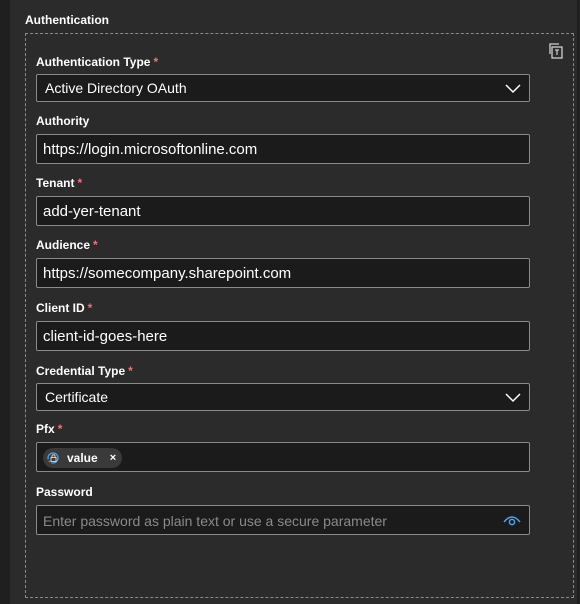 Image resolution: width=580 pixels, height=604 pixels. I want to click on remove-token-button: ×, so click(113, 458).